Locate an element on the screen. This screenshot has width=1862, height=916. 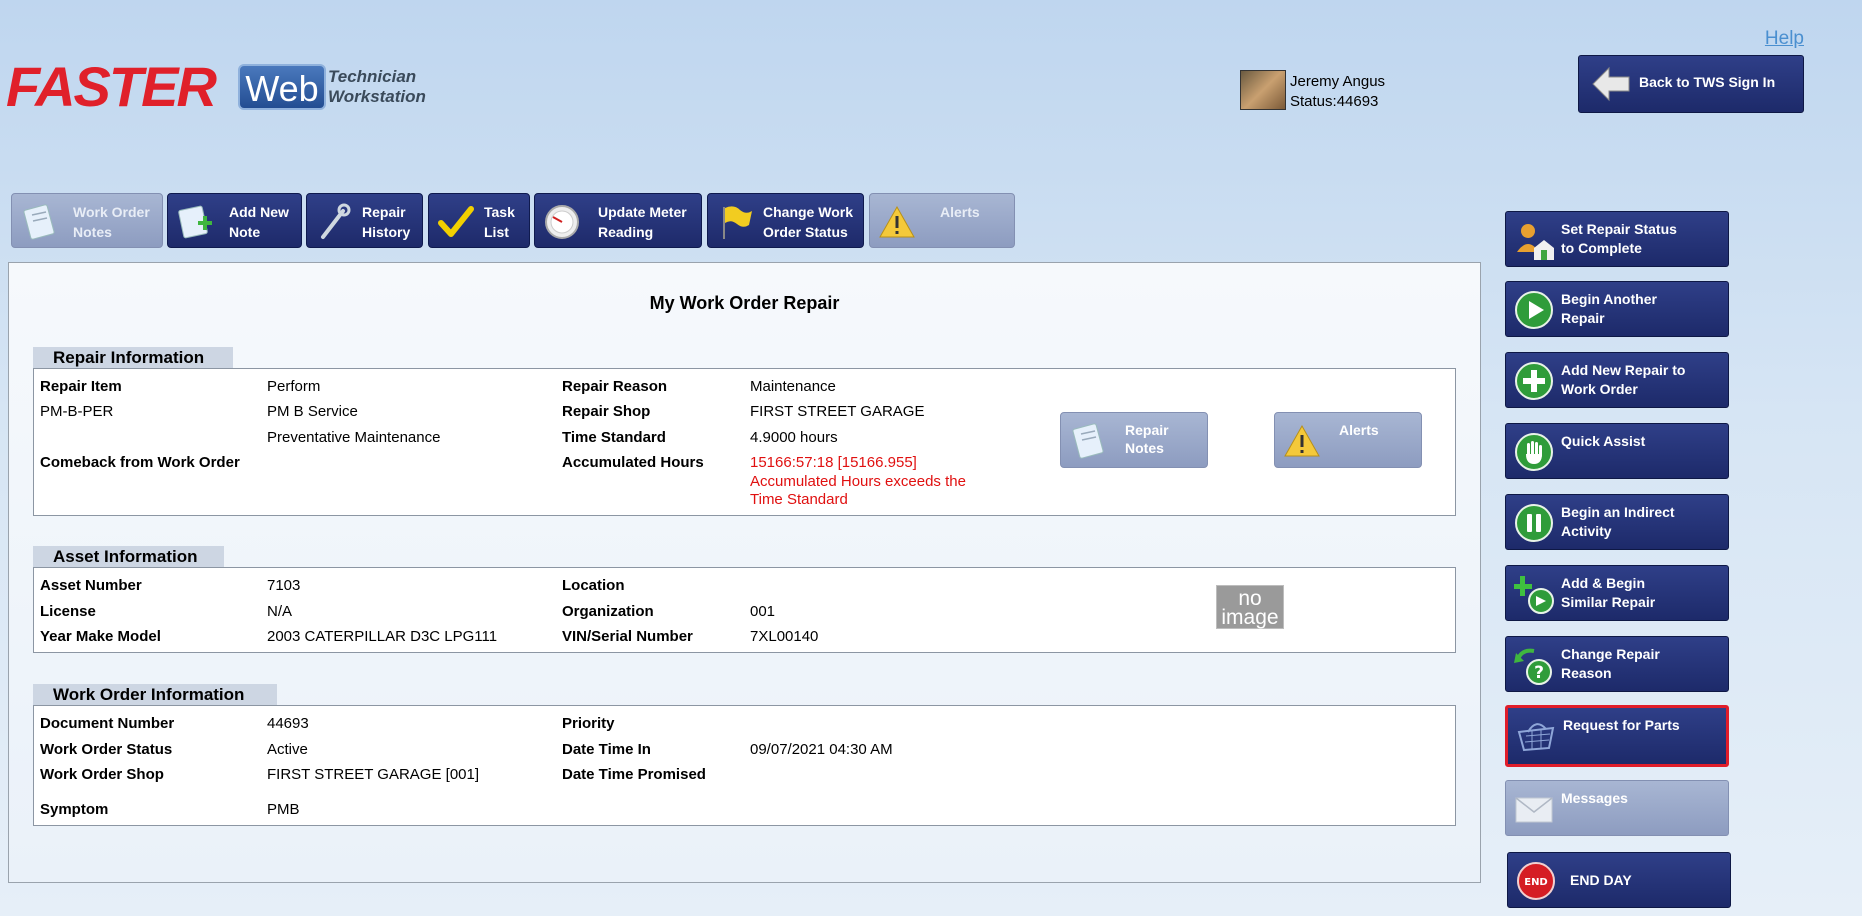
logo-subtitle-line2: Workstation is located at coordinates (377, 96).